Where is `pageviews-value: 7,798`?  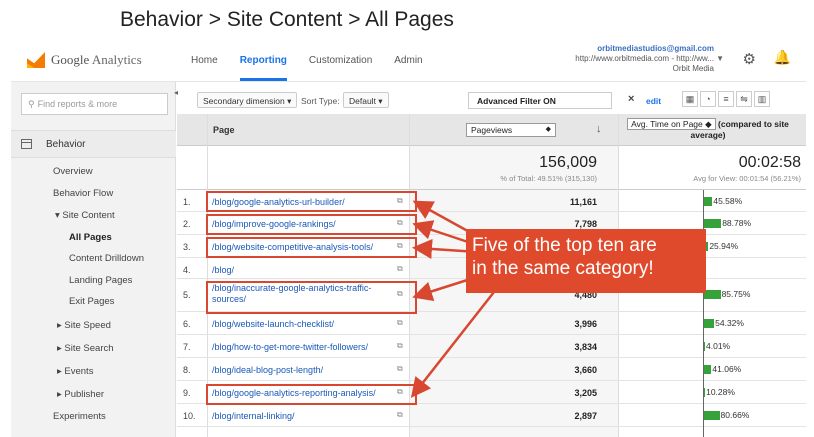
pageviews-value: 7,798 is located at coordinates (585, 224).